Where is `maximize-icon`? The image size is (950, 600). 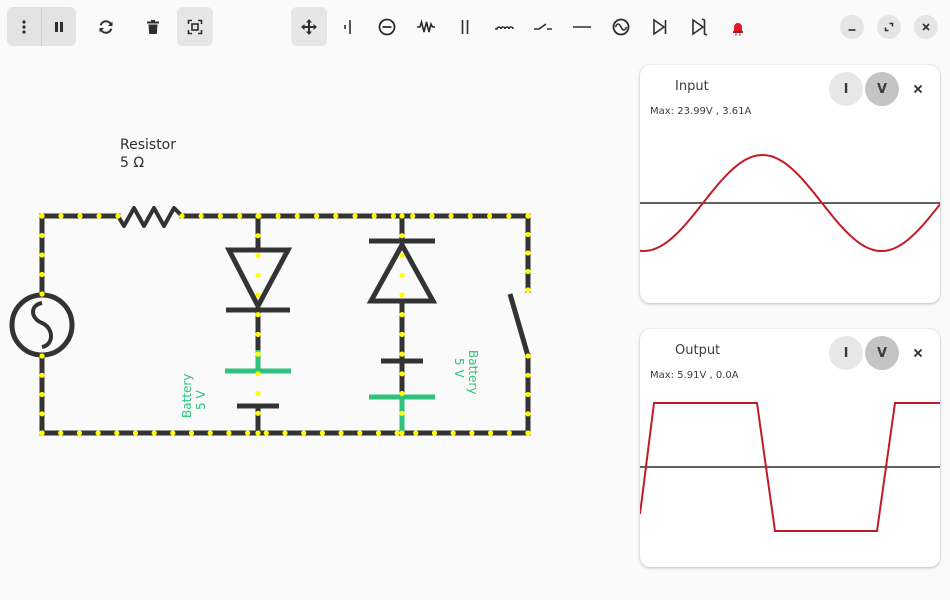 maximize-icon is located at coordinates (889, 27).